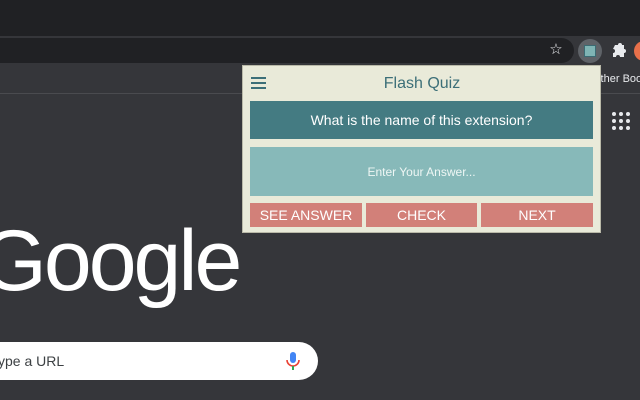  I want to click on popup-title: Flash Quiz, so click(422, 83).